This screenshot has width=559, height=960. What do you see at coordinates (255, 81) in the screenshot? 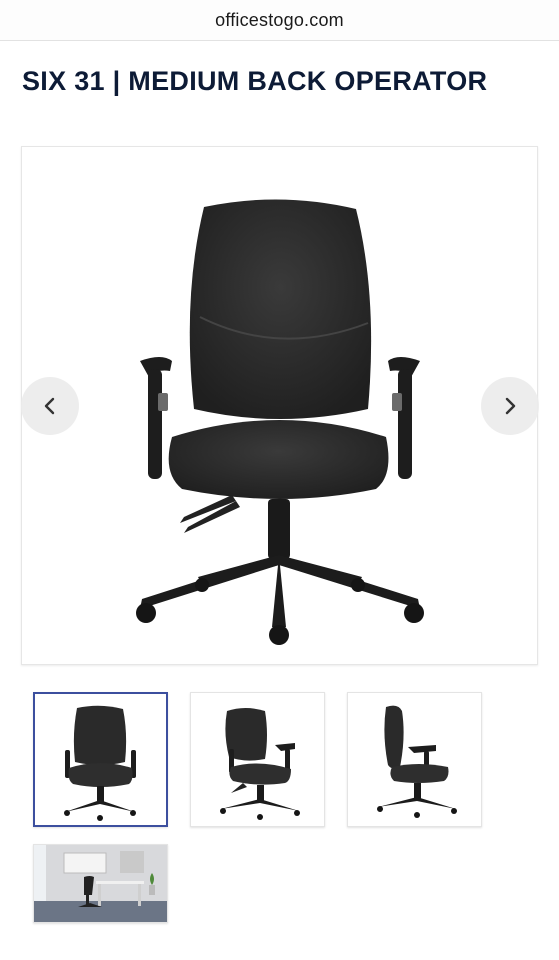
I see `product-title: SIX 31 | MEDIUM BACK OPERATOR` at bounding box center [255, 81].